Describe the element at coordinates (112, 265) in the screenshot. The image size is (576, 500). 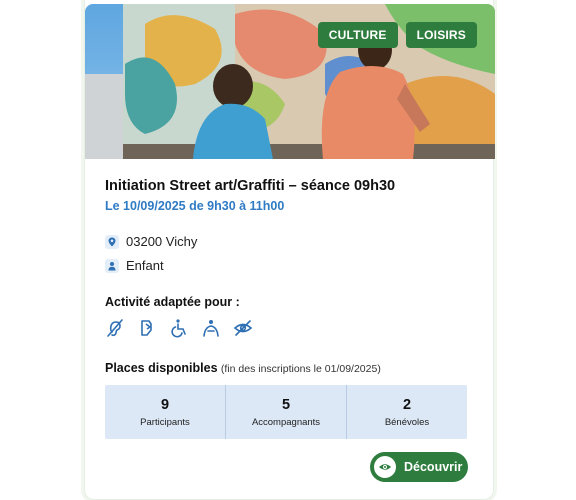
I see `person-icon` at that location.